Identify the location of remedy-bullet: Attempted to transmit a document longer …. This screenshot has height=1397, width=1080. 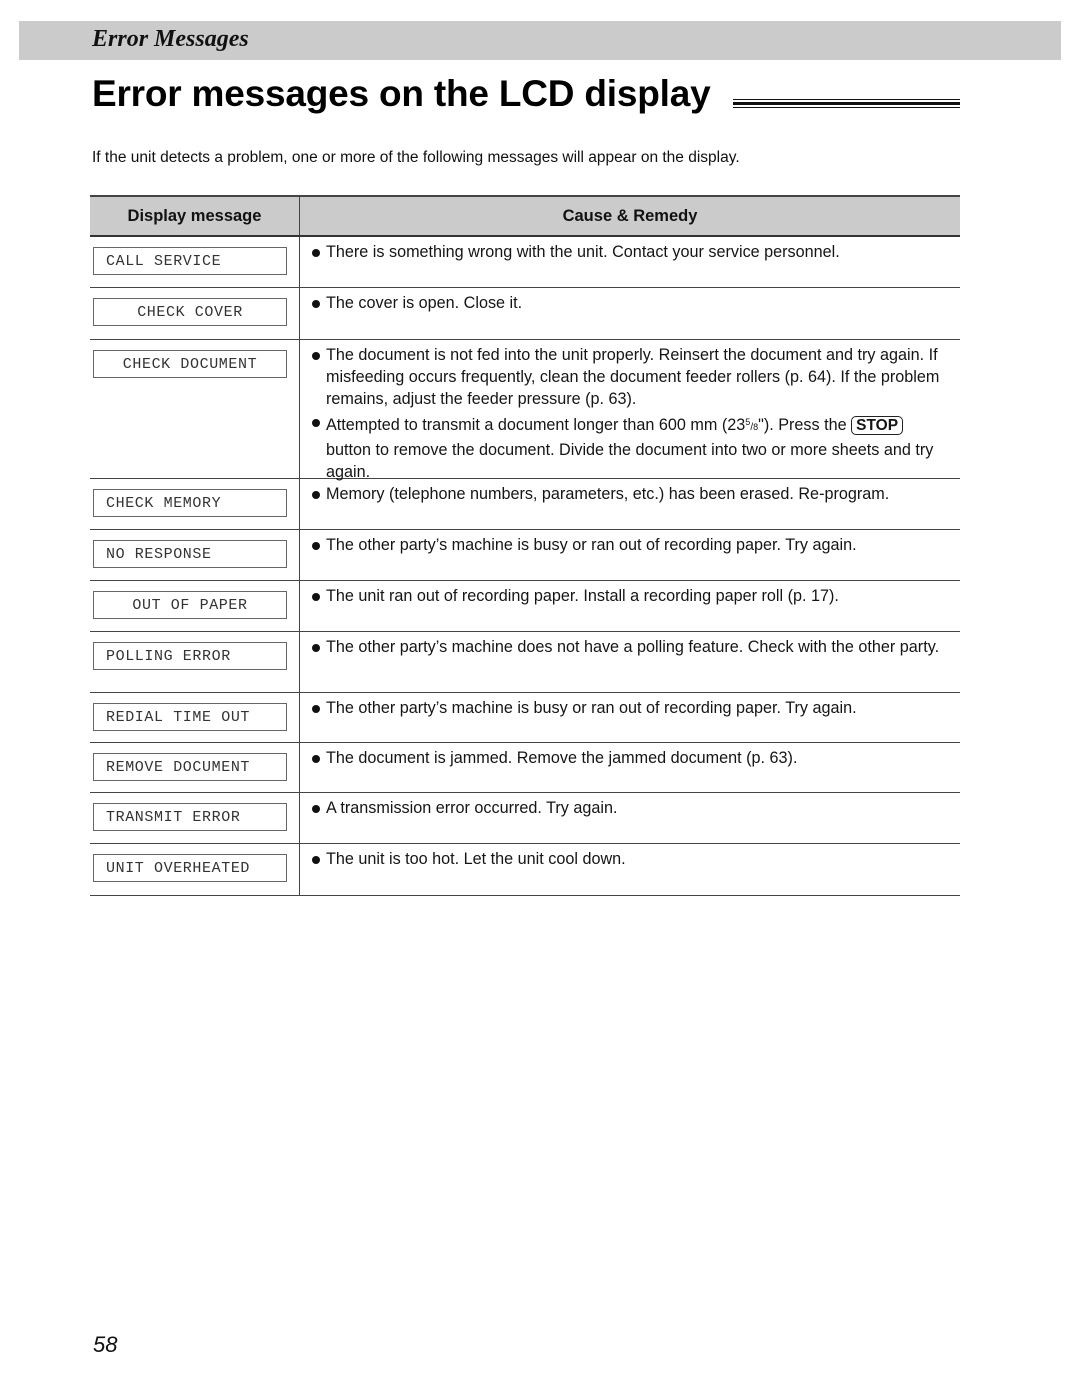
(631, 447).